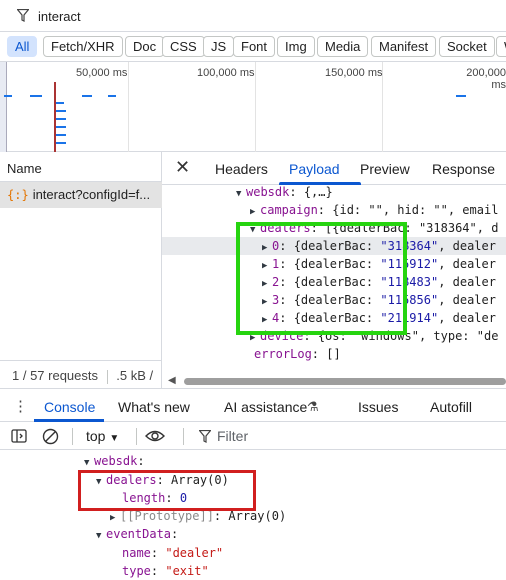 Image resolution: width=506 pixels, height=580 pixels. I want to click on chip-js: JS, so click(219, 46).